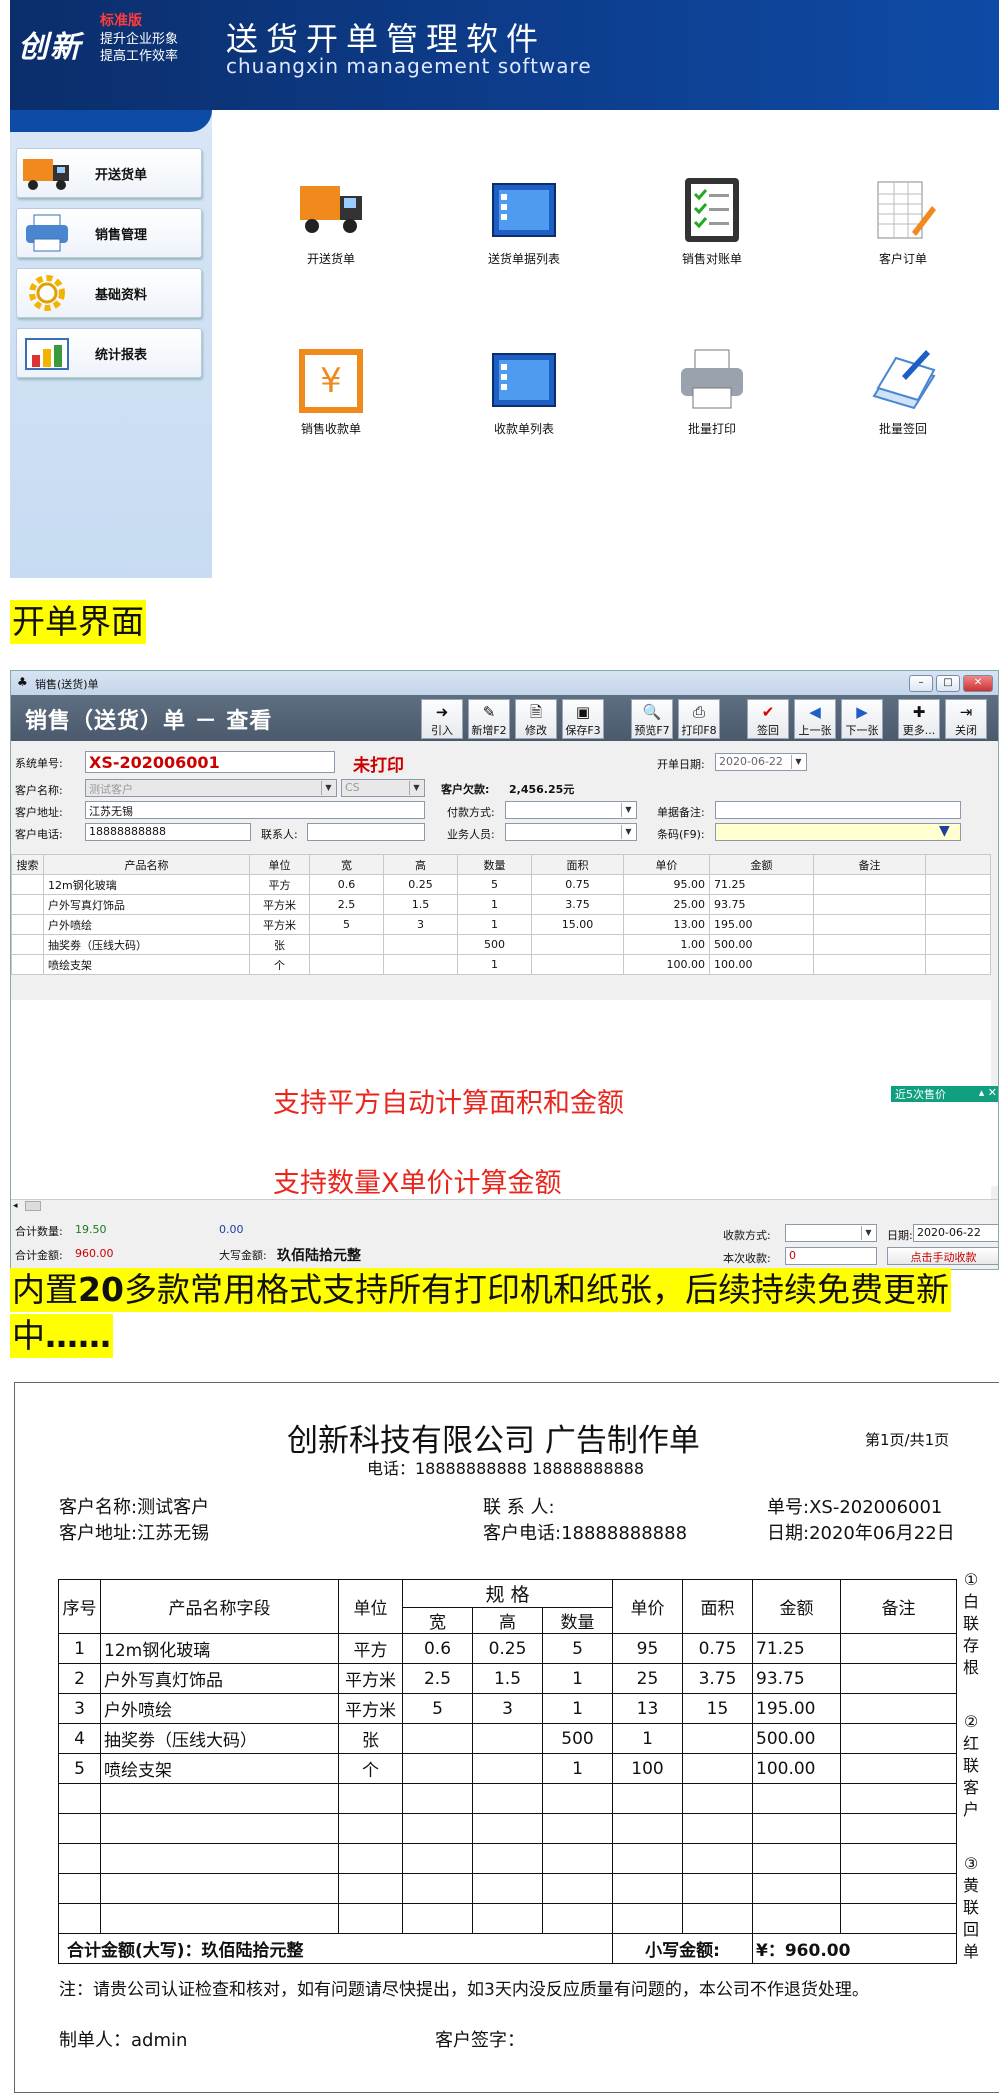 The width and height of the screenshot is (999, 2093). What do you see at coordinates (331, 391) in the screenshot?
I see `tile-sales-receipt: ¥ 销售收款单` at bounding box center [331, 391].